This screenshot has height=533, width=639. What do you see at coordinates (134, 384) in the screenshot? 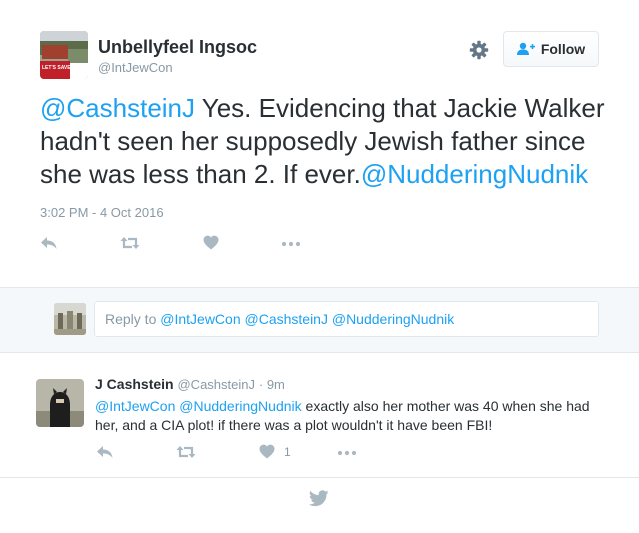
I see `display-name: J Cashstein` at bounding box center [134, 384].